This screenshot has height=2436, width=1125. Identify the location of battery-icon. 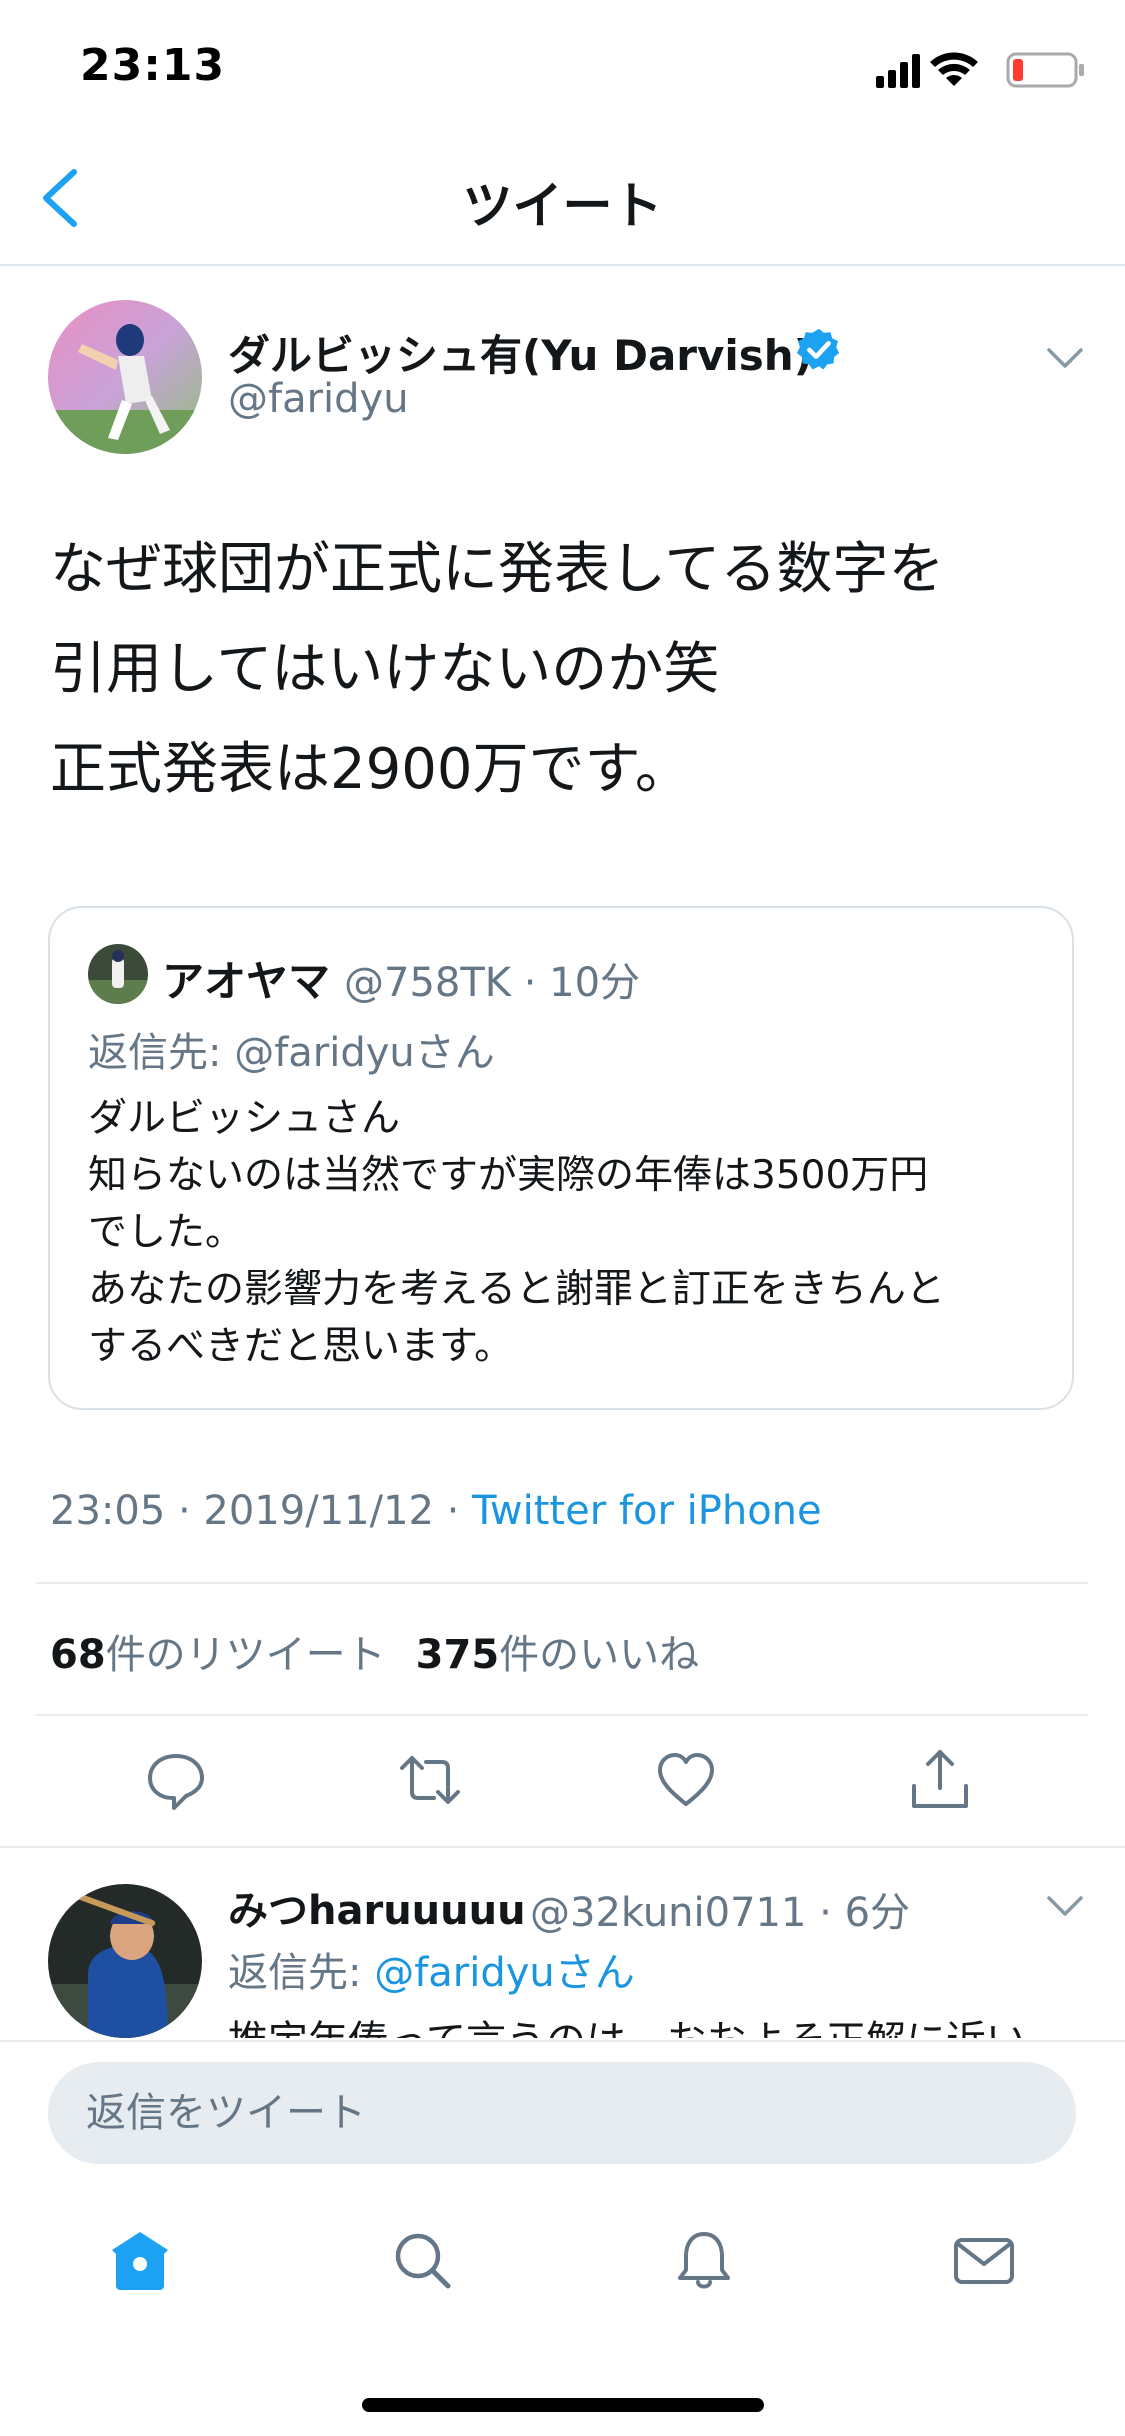
(1045, 70).